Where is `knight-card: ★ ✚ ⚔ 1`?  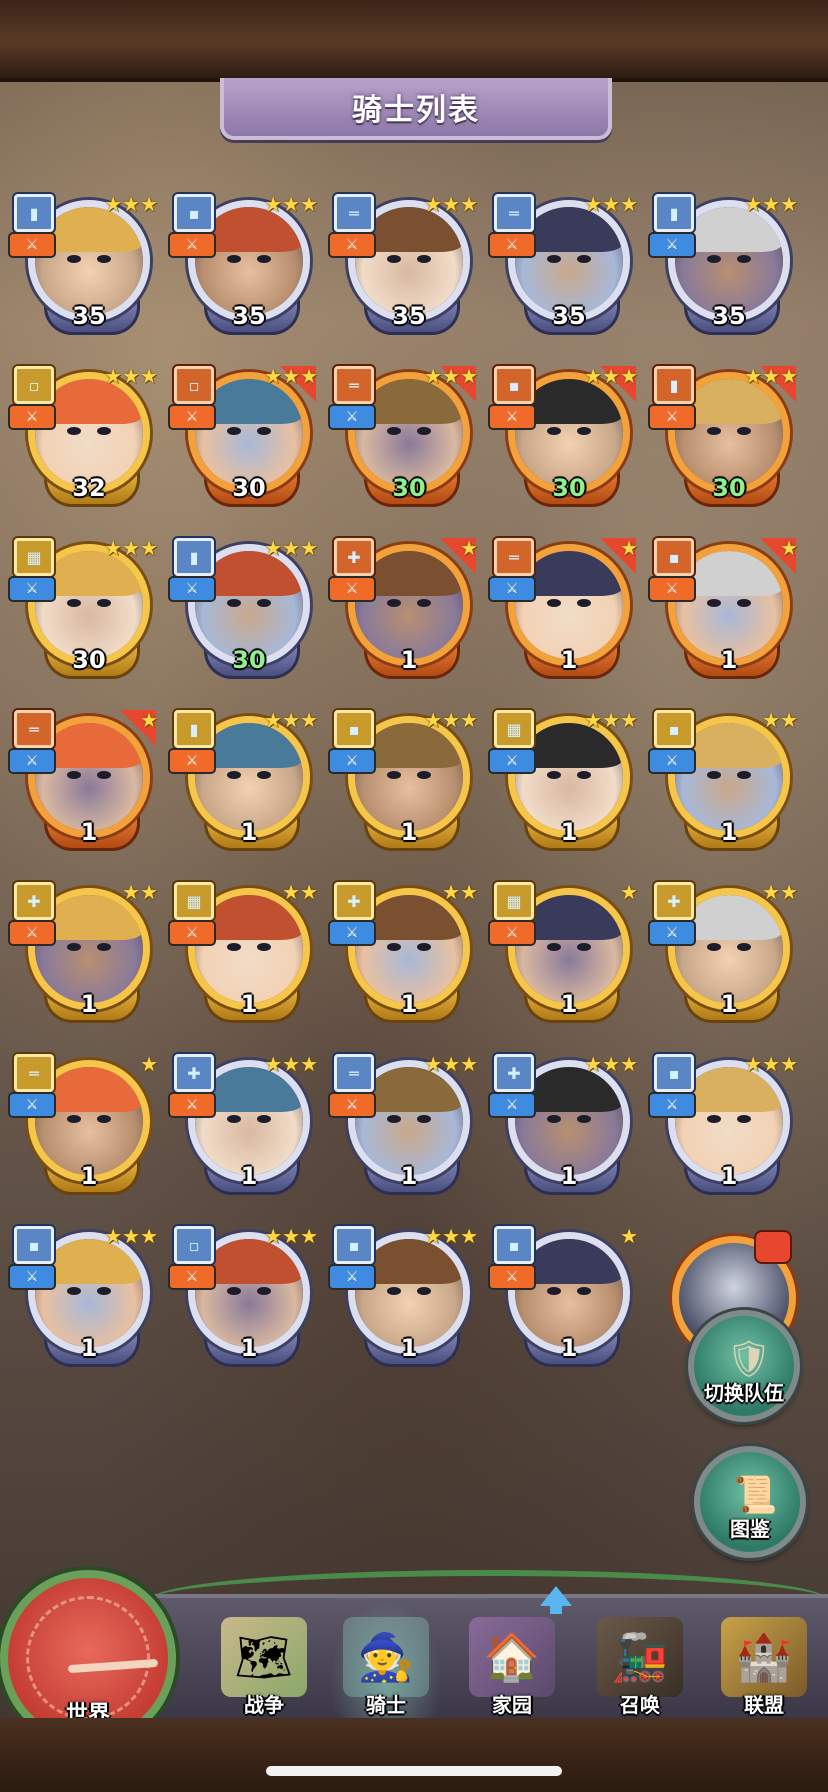
knight-card: ★ ✚ ⚔ 1 is located at coordinates (405, 613).